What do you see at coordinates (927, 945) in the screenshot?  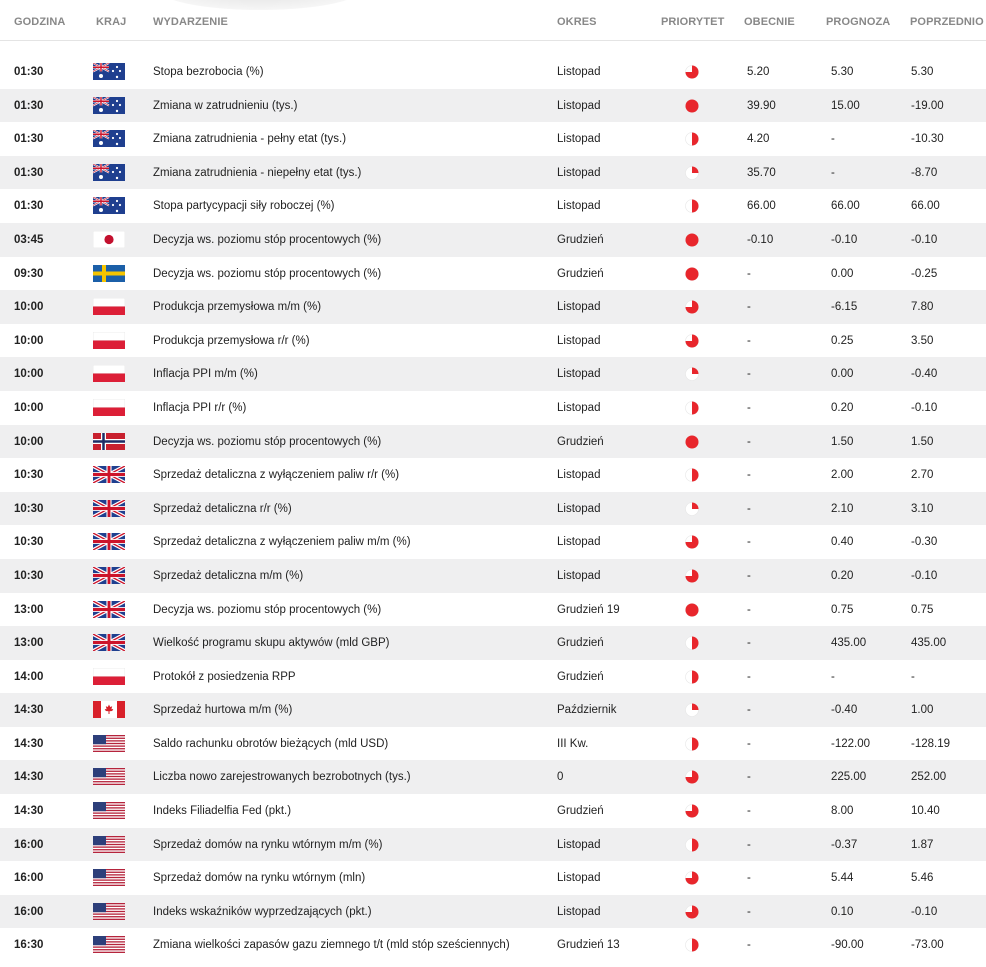 I see `value-previous: -73.00` at bounding box center [927, 945].